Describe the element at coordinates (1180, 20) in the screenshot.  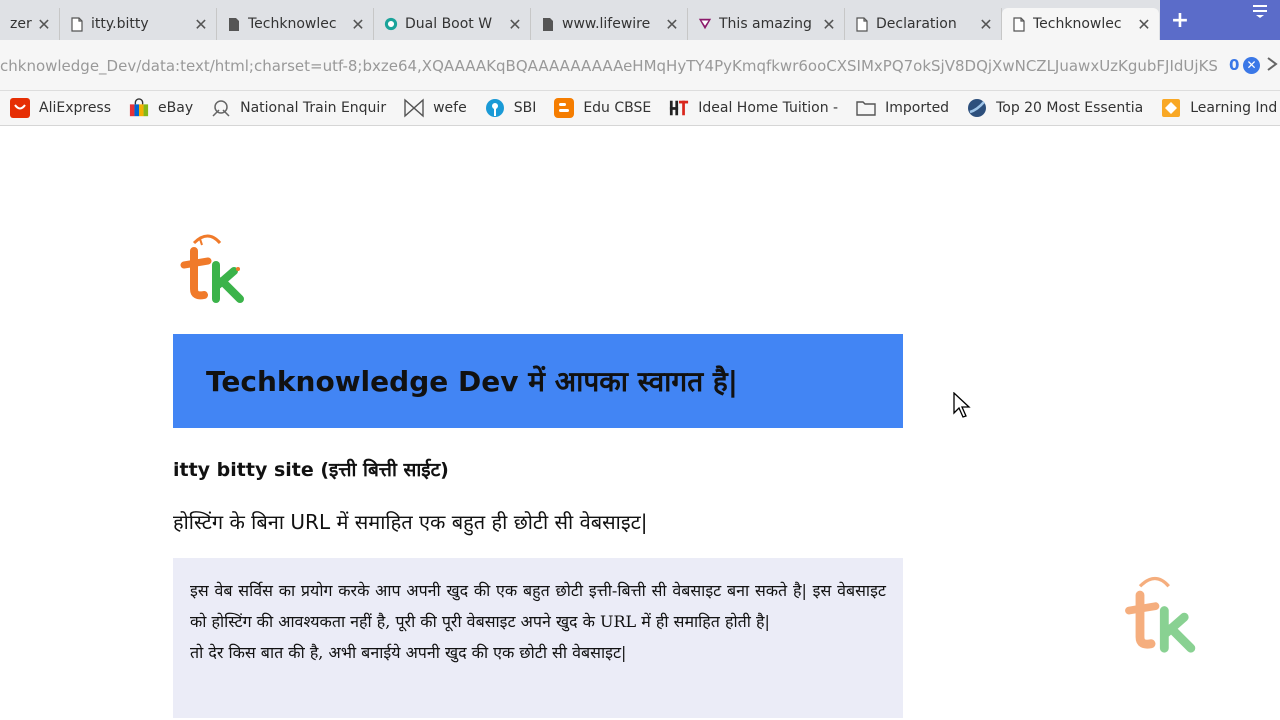
I see `new-tab-button: +` at that location.